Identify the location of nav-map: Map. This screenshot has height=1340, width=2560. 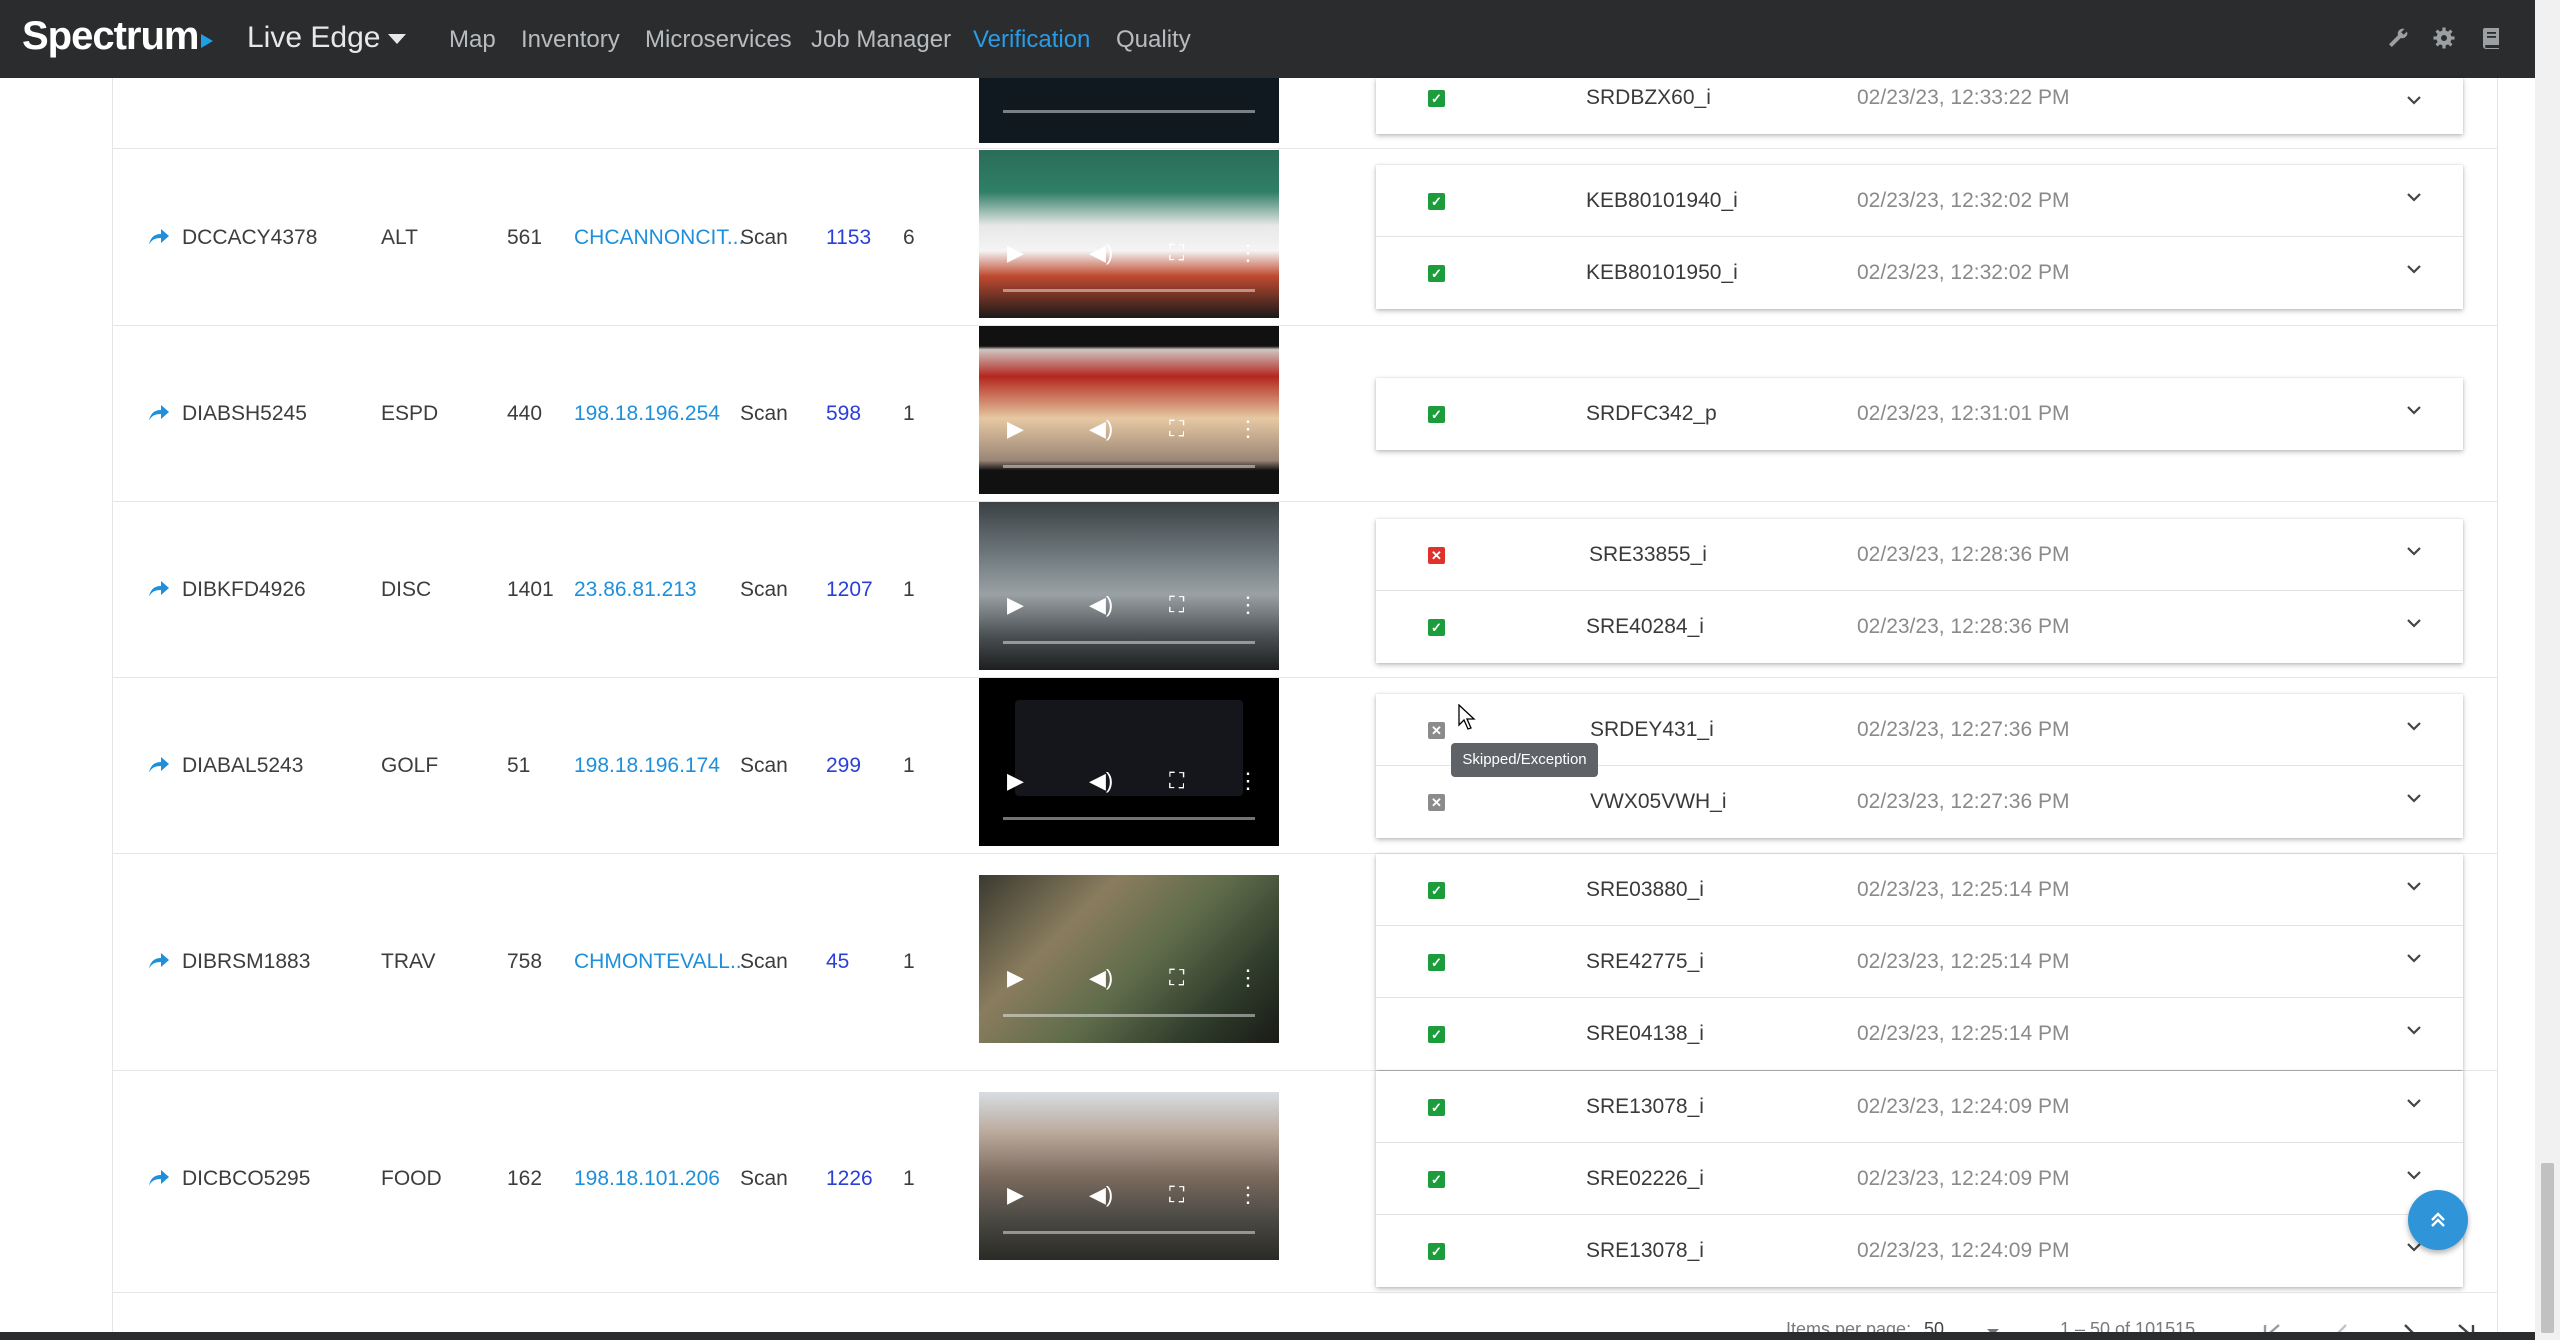
(472, 40).